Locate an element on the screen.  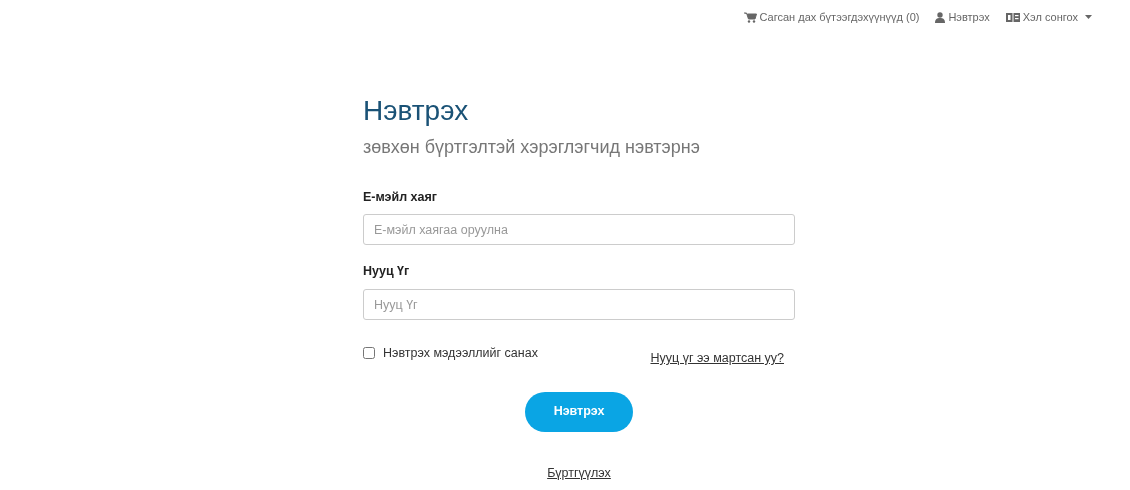
checkbox-label: Нэвтрэх мэдээллийг санах is located at coordinates (460, 354).